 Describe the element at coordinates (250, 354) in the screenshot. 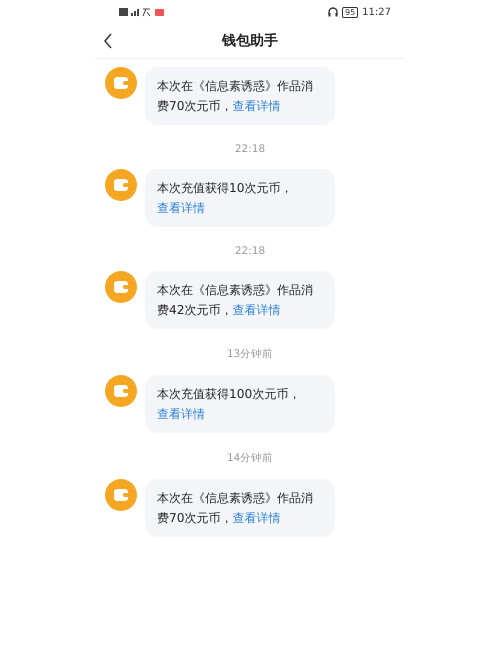

I see `message-time: 13分钟前` at that location.